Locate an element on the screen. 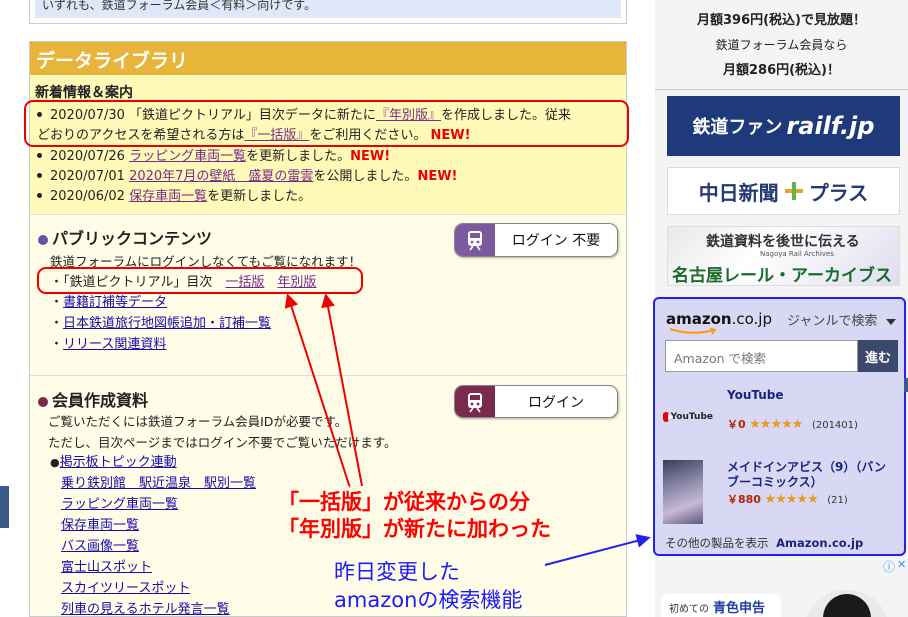  annotation-red-1: 「一括版」が従来からの分 is located at coordinates (404, 501).